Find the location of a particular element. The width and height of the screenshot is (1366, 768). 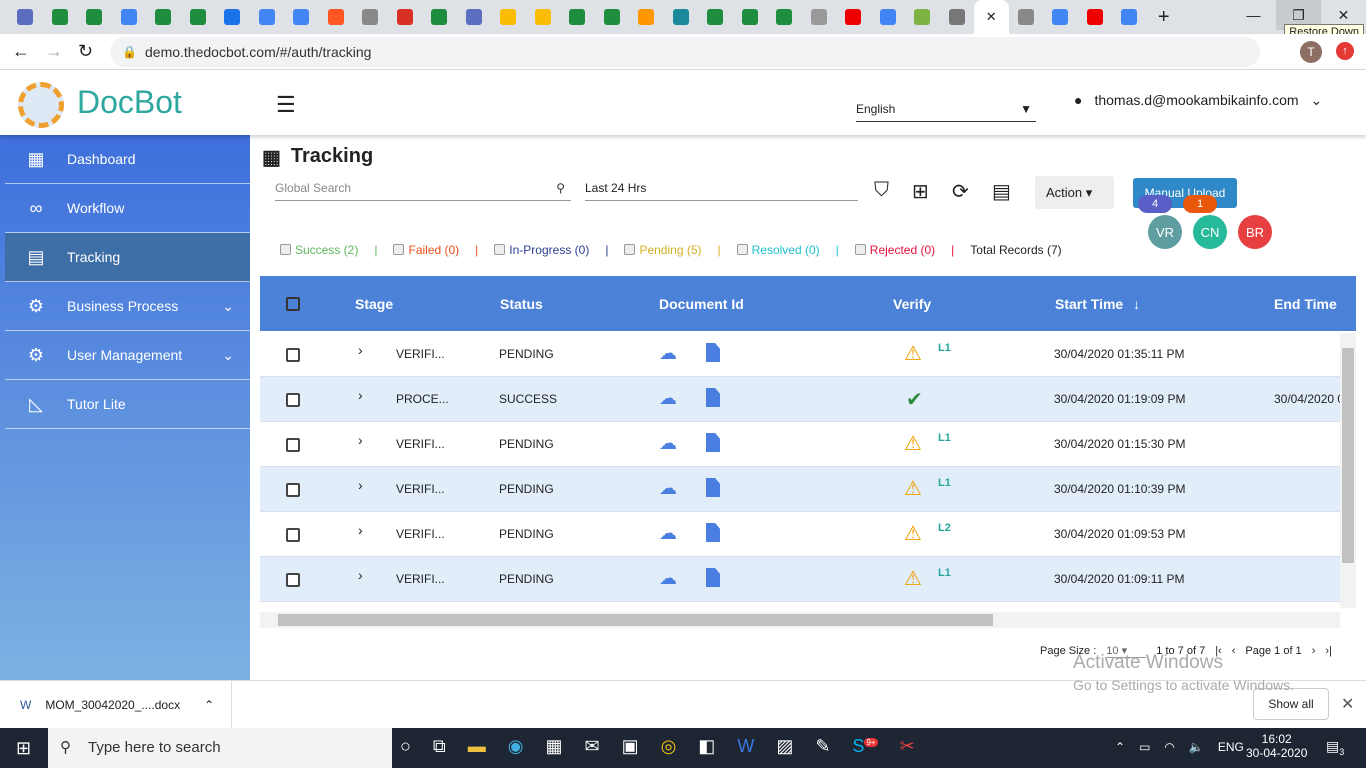

avatar: BR is located at coordinates (1255, 232).